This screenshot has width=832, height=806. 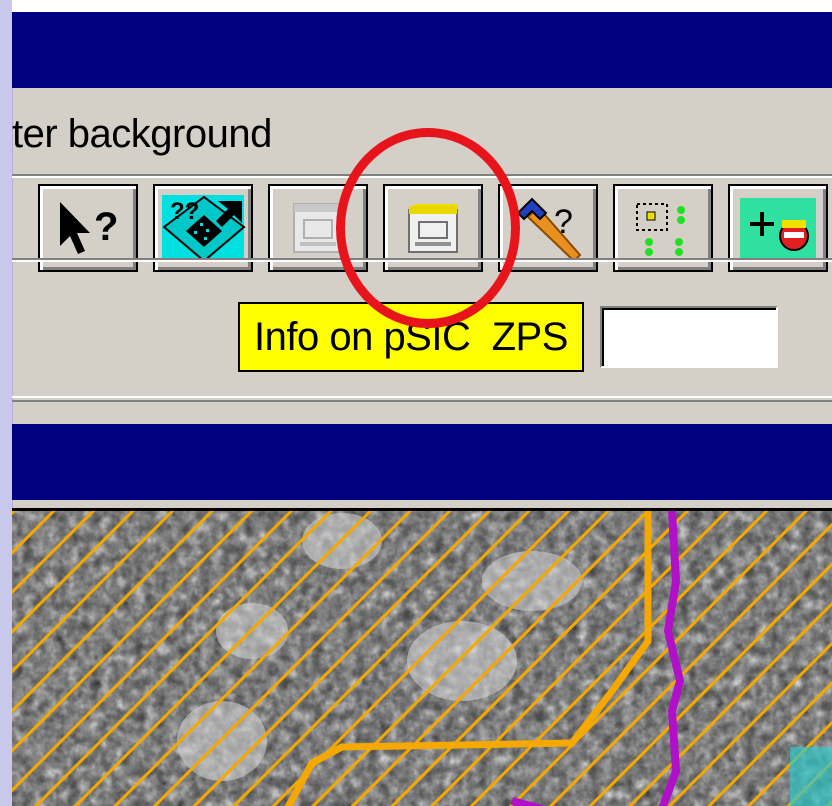 What do you see at coordinates (142, 134) in the screenshot?
I see `window-label: ter background` at bounding box center [142, 134].